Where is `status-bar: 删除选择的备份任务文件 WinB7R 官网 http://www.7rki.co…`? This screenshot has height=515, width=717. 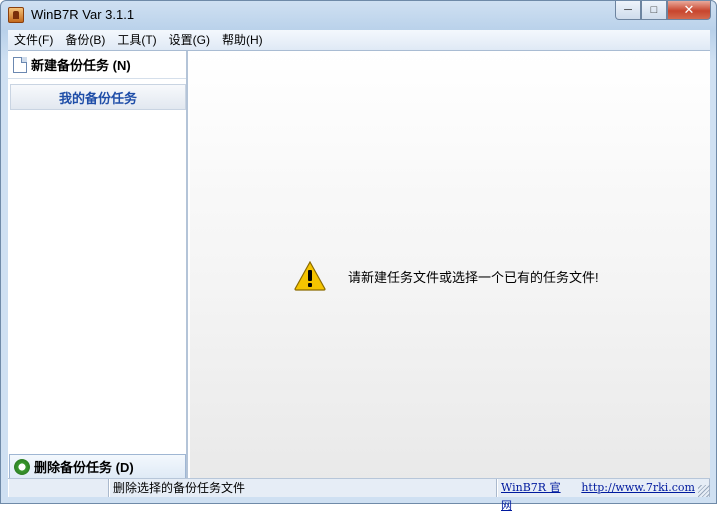
status-bar: 删除选择的备份任务文件 WinB7R 官网 http://www.7rki.co… is located at coordinates (359, 495).